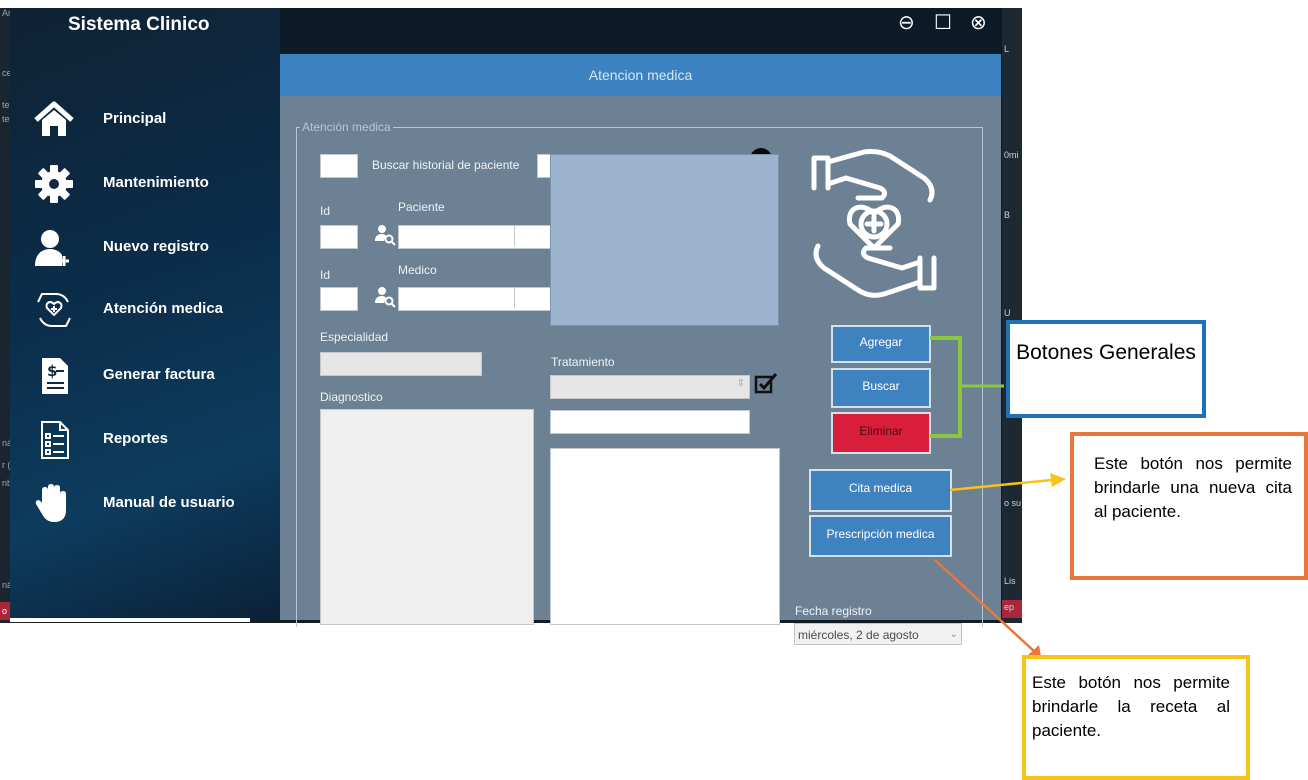  What do you see at coordinates (474, 237) in the screenshot?
I see `patient-name-input` at bounding box center [474, 237].